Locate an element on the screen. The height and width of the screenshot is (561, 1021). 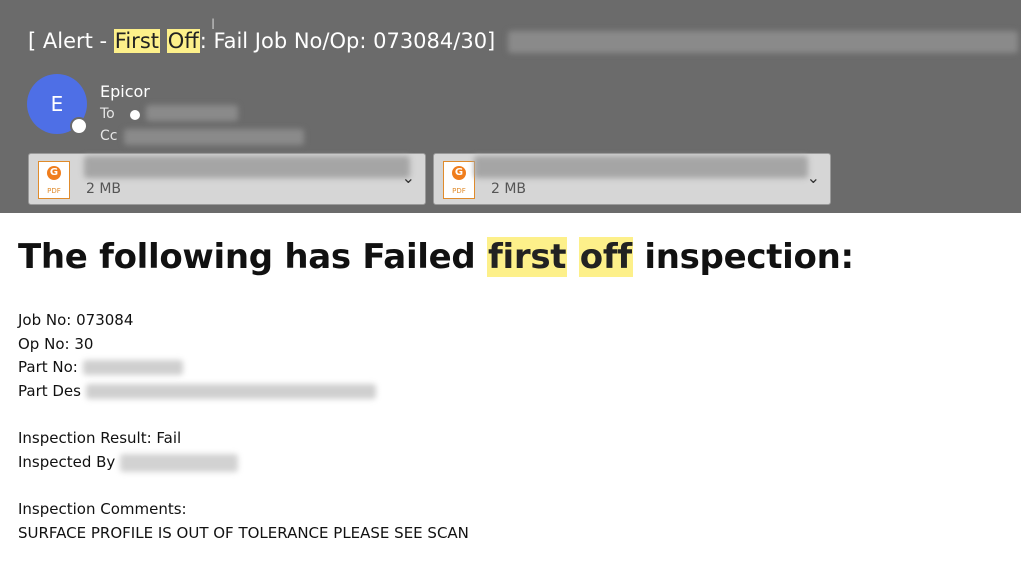
subject-highlight-off: Off is located at coordinates (183, 41).